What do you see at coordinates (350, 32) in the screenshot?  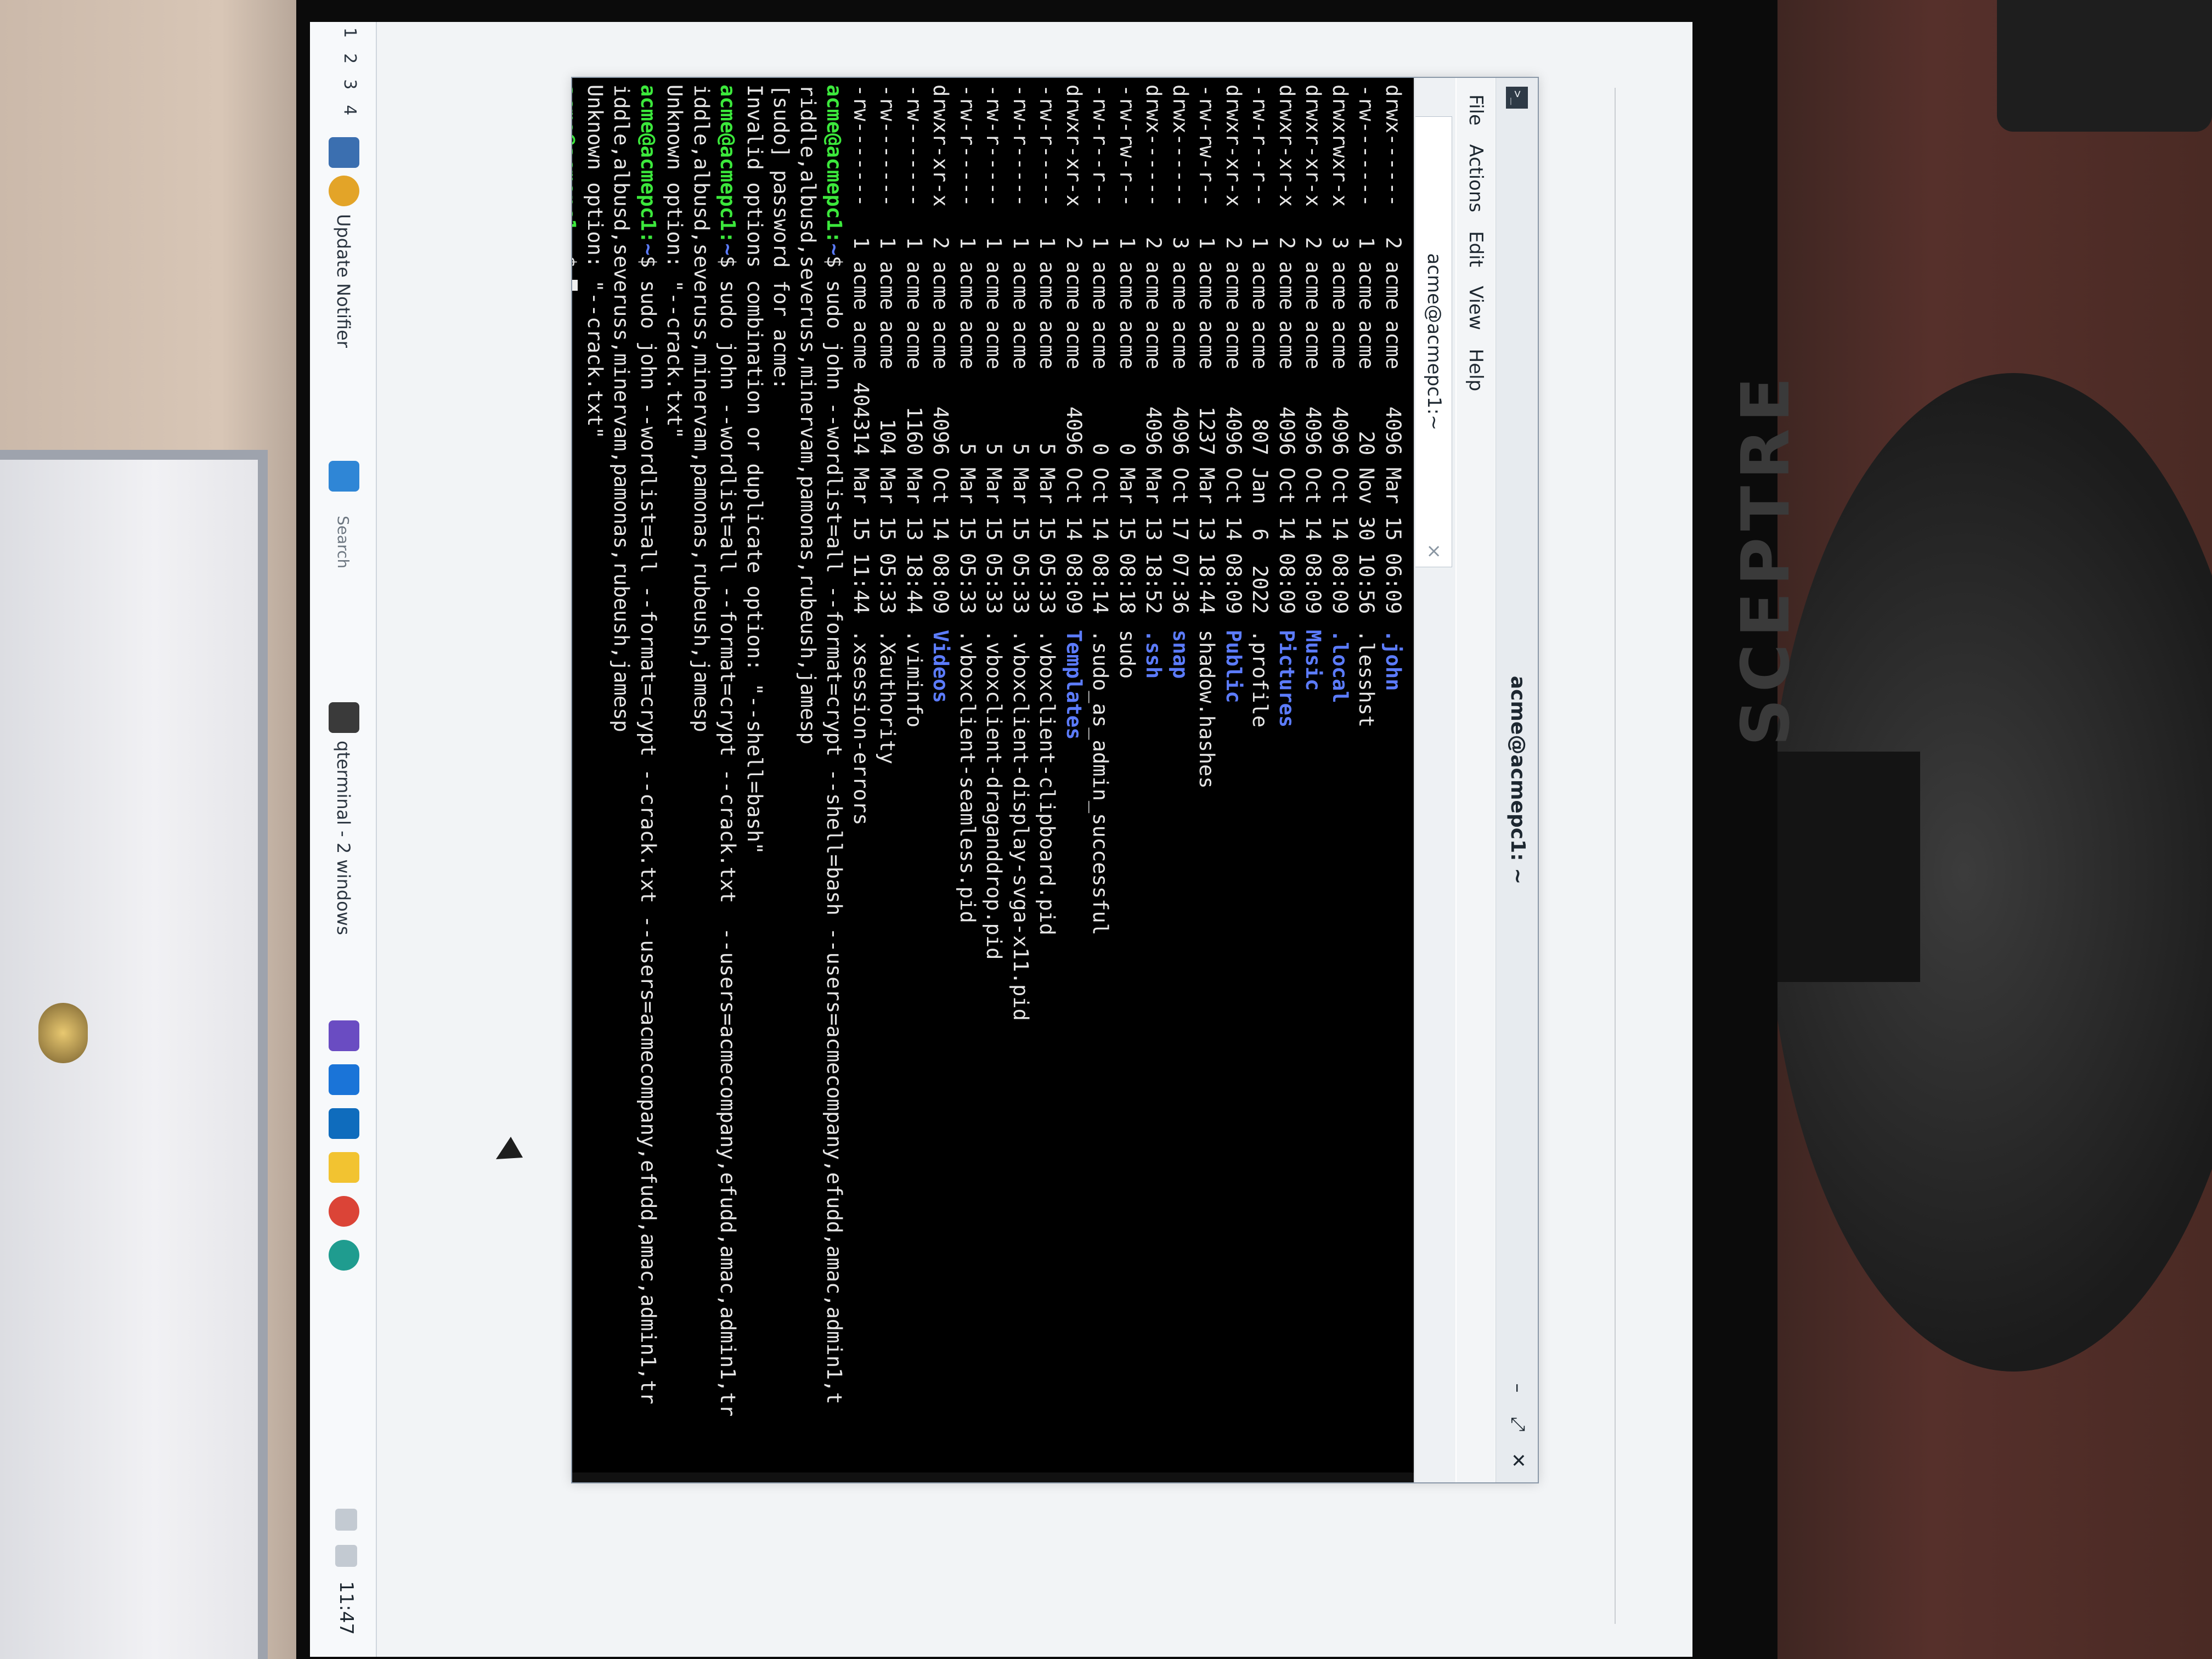 I see `desktop-1: 1` at bounding box center [350, 32].